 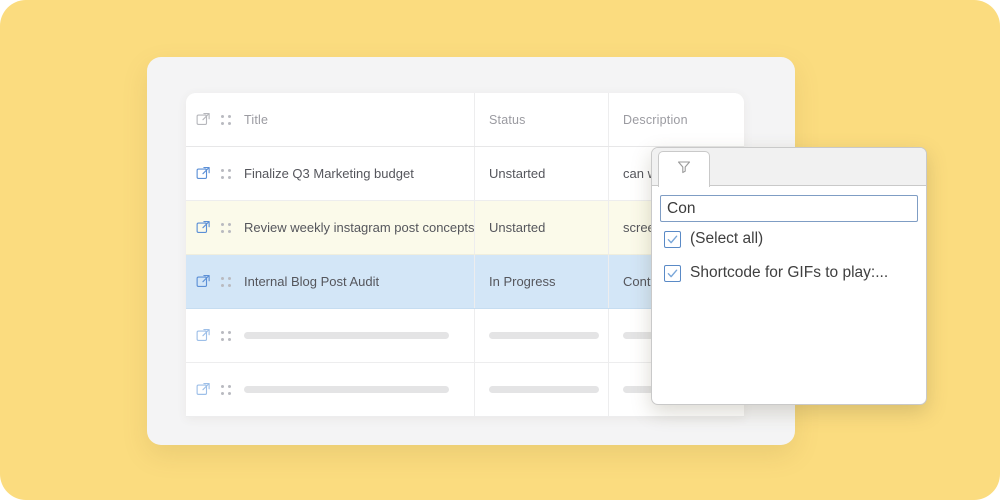 I want to click on cell-value: In Progress, so click(x=522, y=281).